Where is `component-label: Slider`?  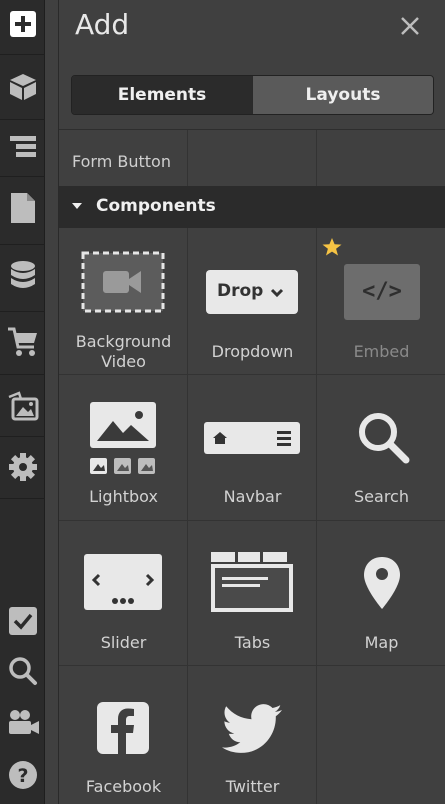 component-label: Slider is located at coordinates (123, 642).